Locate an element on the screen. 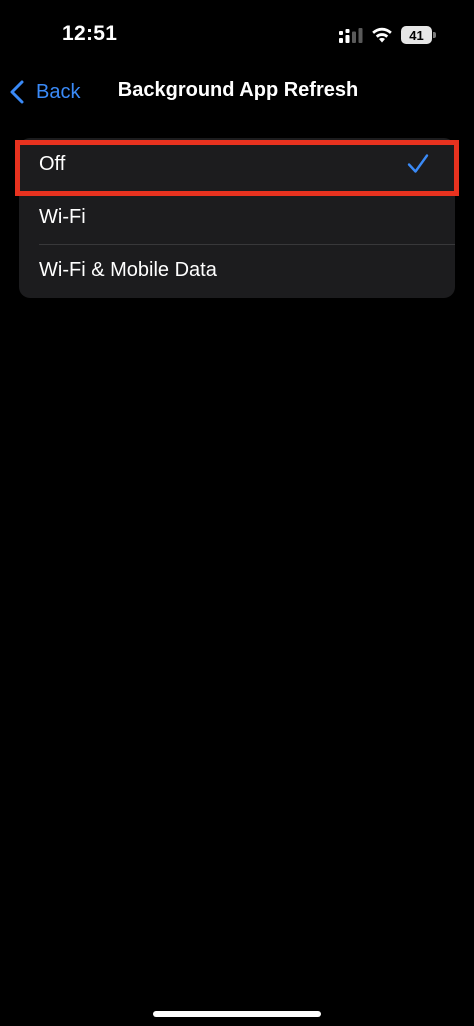 The width and height of the screenshot is (474, 1026). home-indicator is located at coordinates (237, 1014).